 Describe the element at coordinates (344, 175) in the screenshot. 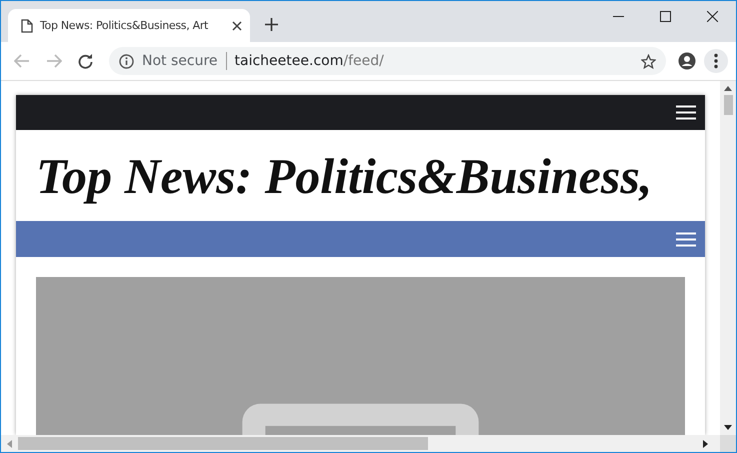

I see `site-title: Top News: Politics&Business,` at that location.